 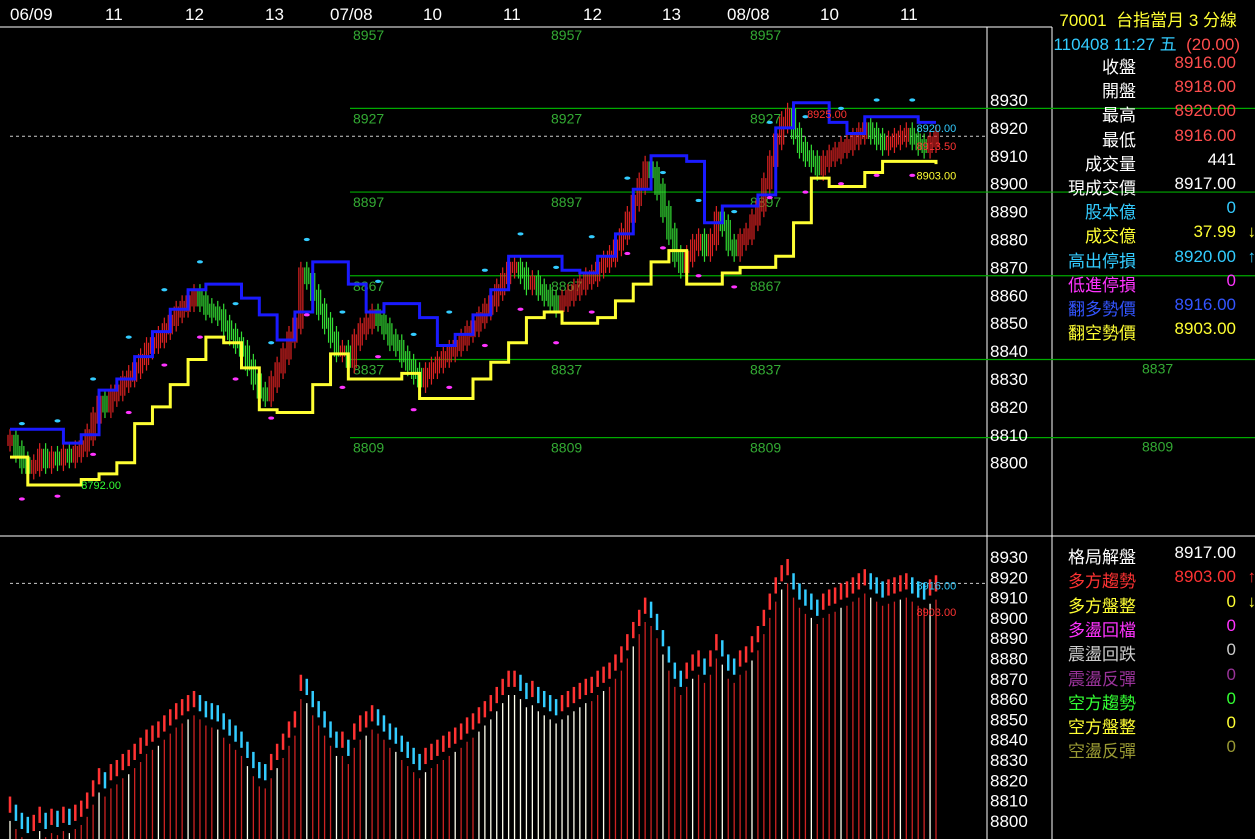 What do you see at coordinates (1009, 323) in the screenshot?
I see `y-tick-label: 8850` at bounding box center [1009, 323].